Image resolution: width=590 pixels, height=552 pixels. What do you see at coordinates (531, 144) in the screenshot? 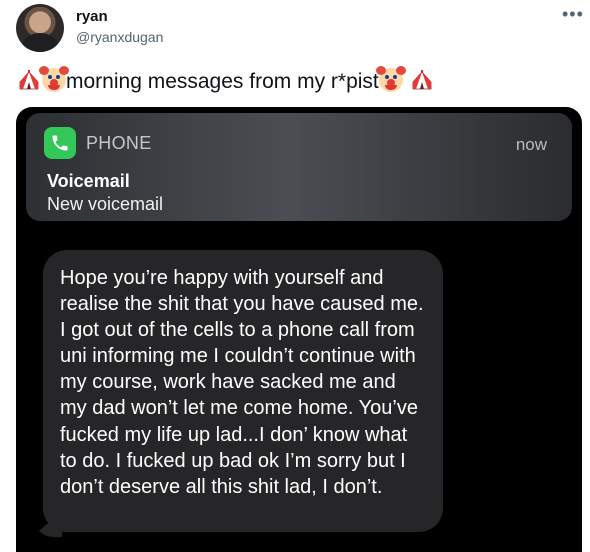
I see `notification-time: now` at bounding box center [531, 144].